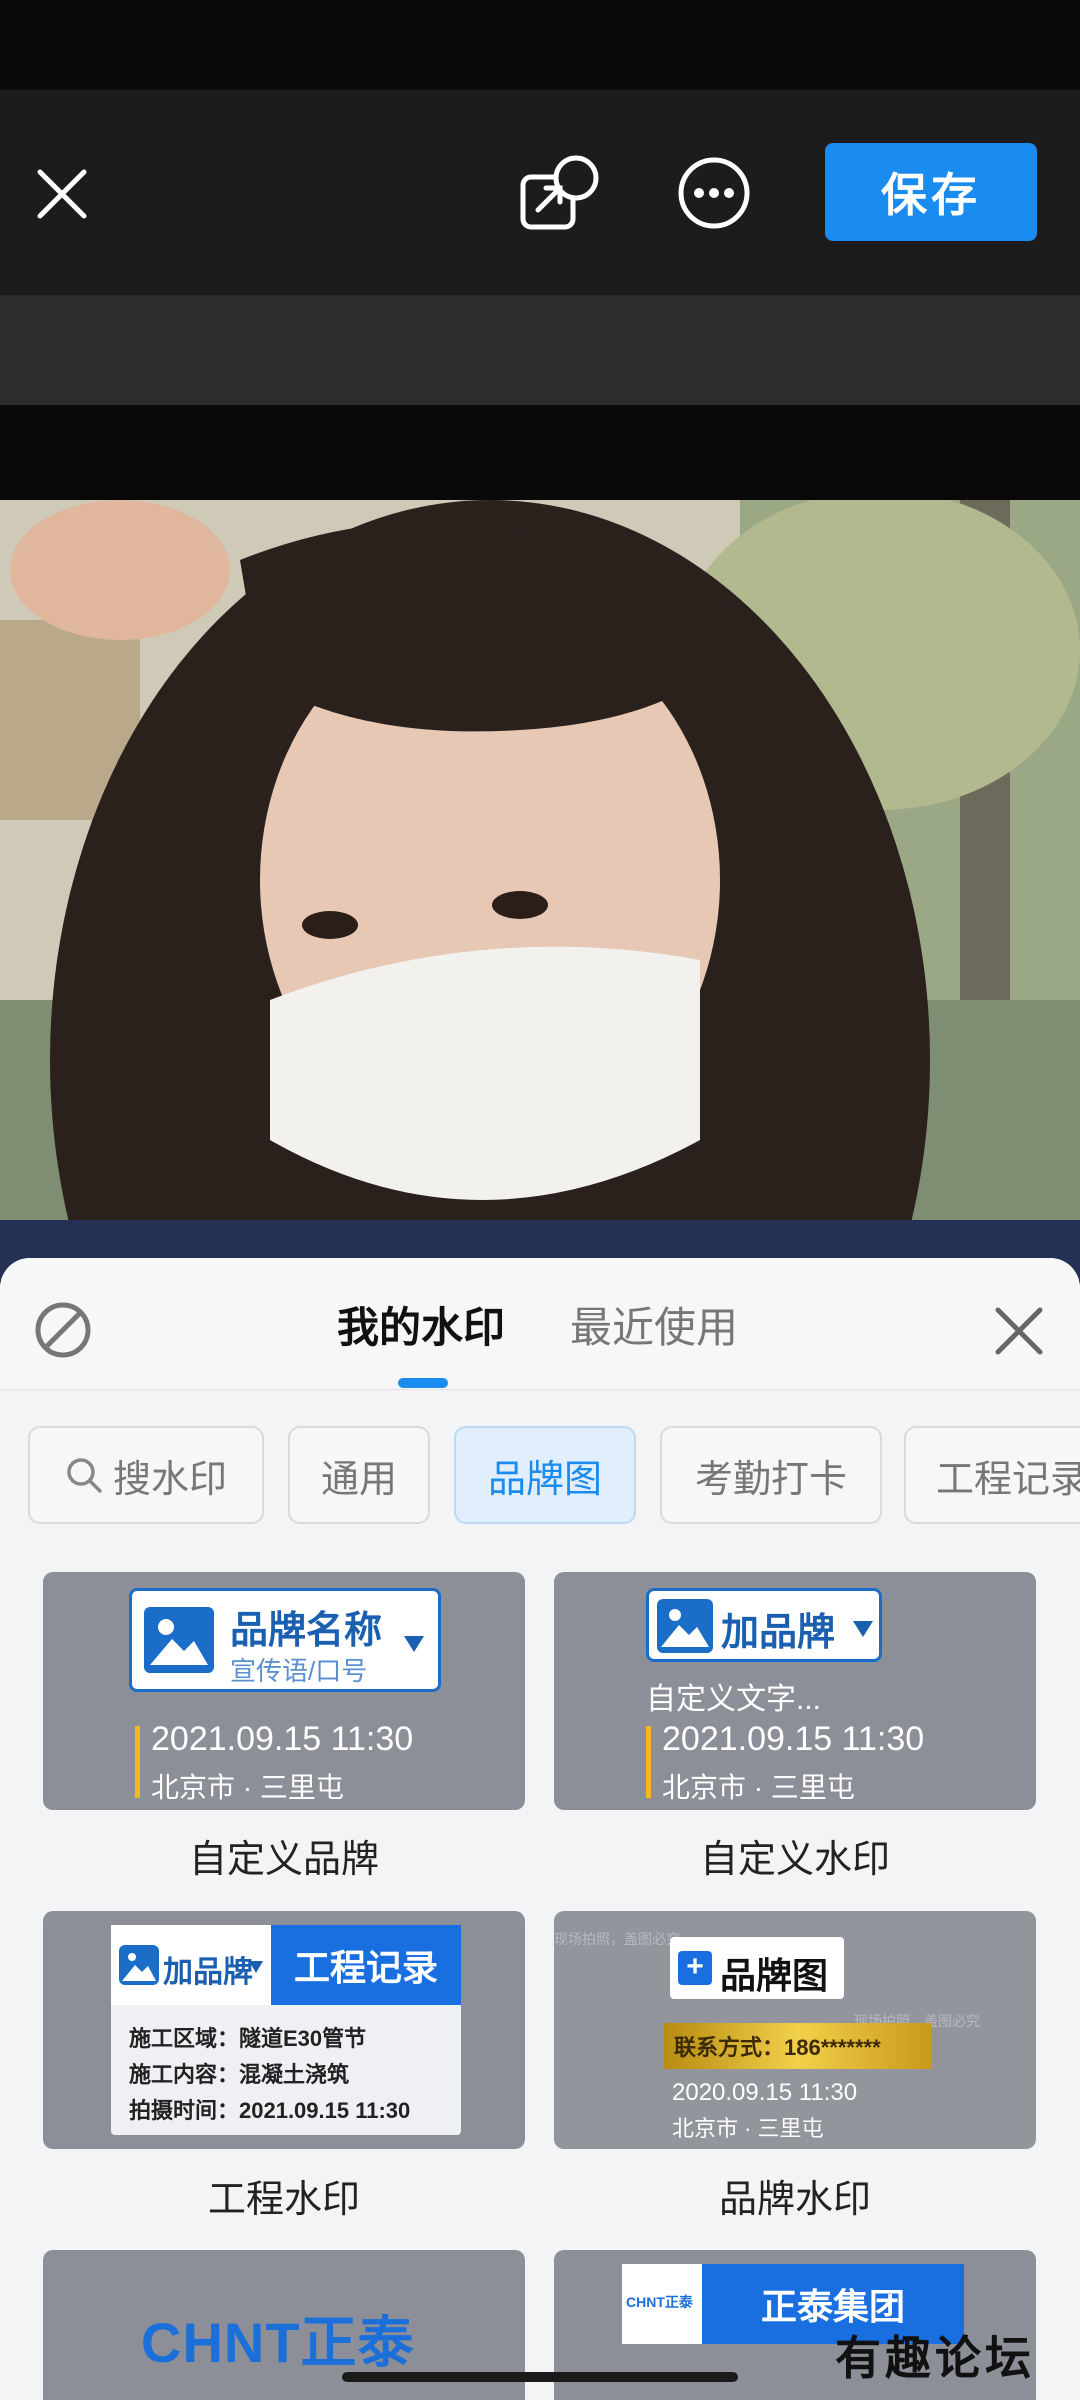 This screenshot has width=1080, height=2400. I want to click on chip-engineering: 工程记录, so click(992, 1475).